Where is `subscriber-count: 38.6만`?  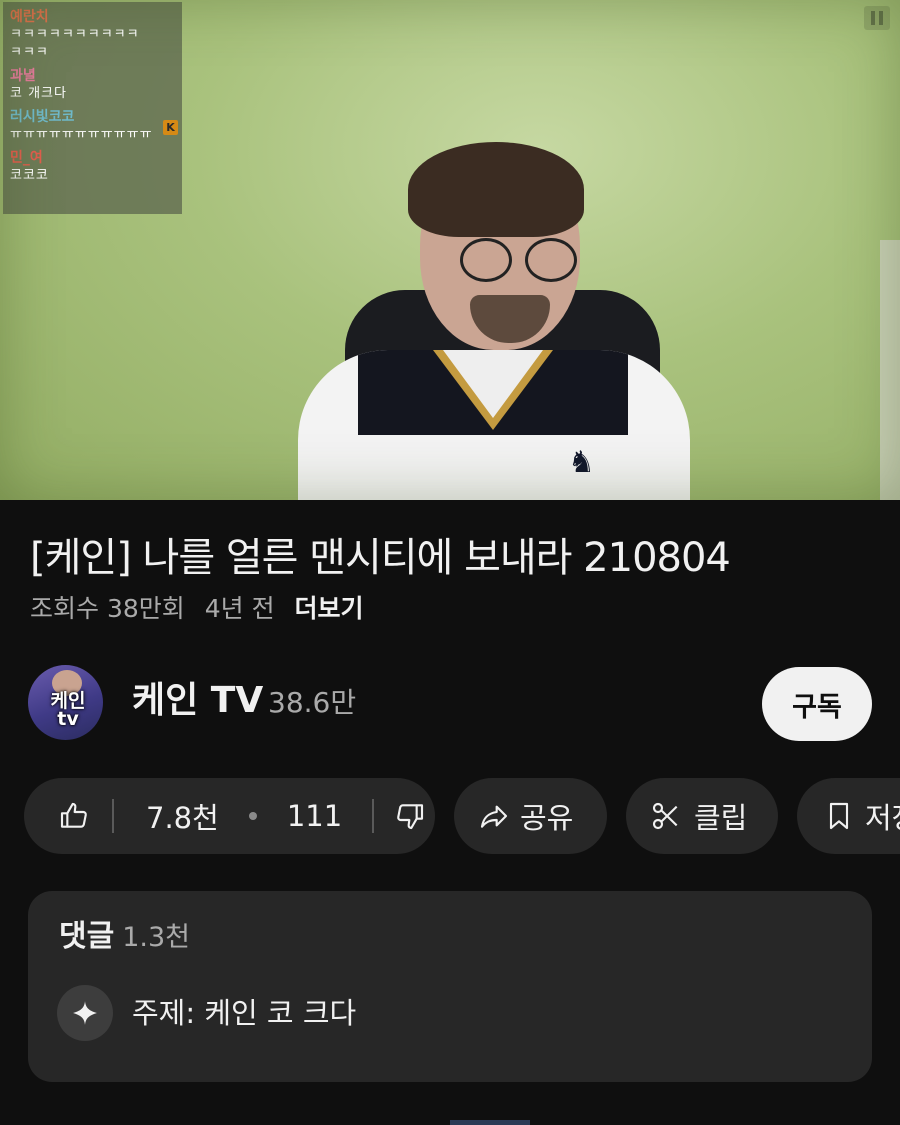
subscriber-count: 38.6만 is located at coordinates (312, 702).